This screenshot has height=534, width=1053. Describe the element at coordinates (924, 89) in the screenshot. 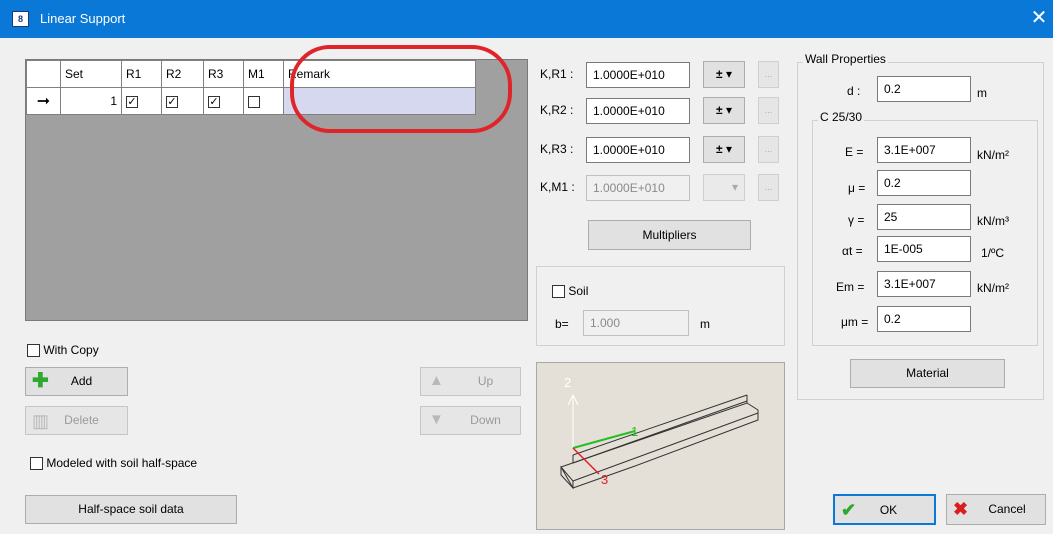

I see `d-field: 0.2` at that location.